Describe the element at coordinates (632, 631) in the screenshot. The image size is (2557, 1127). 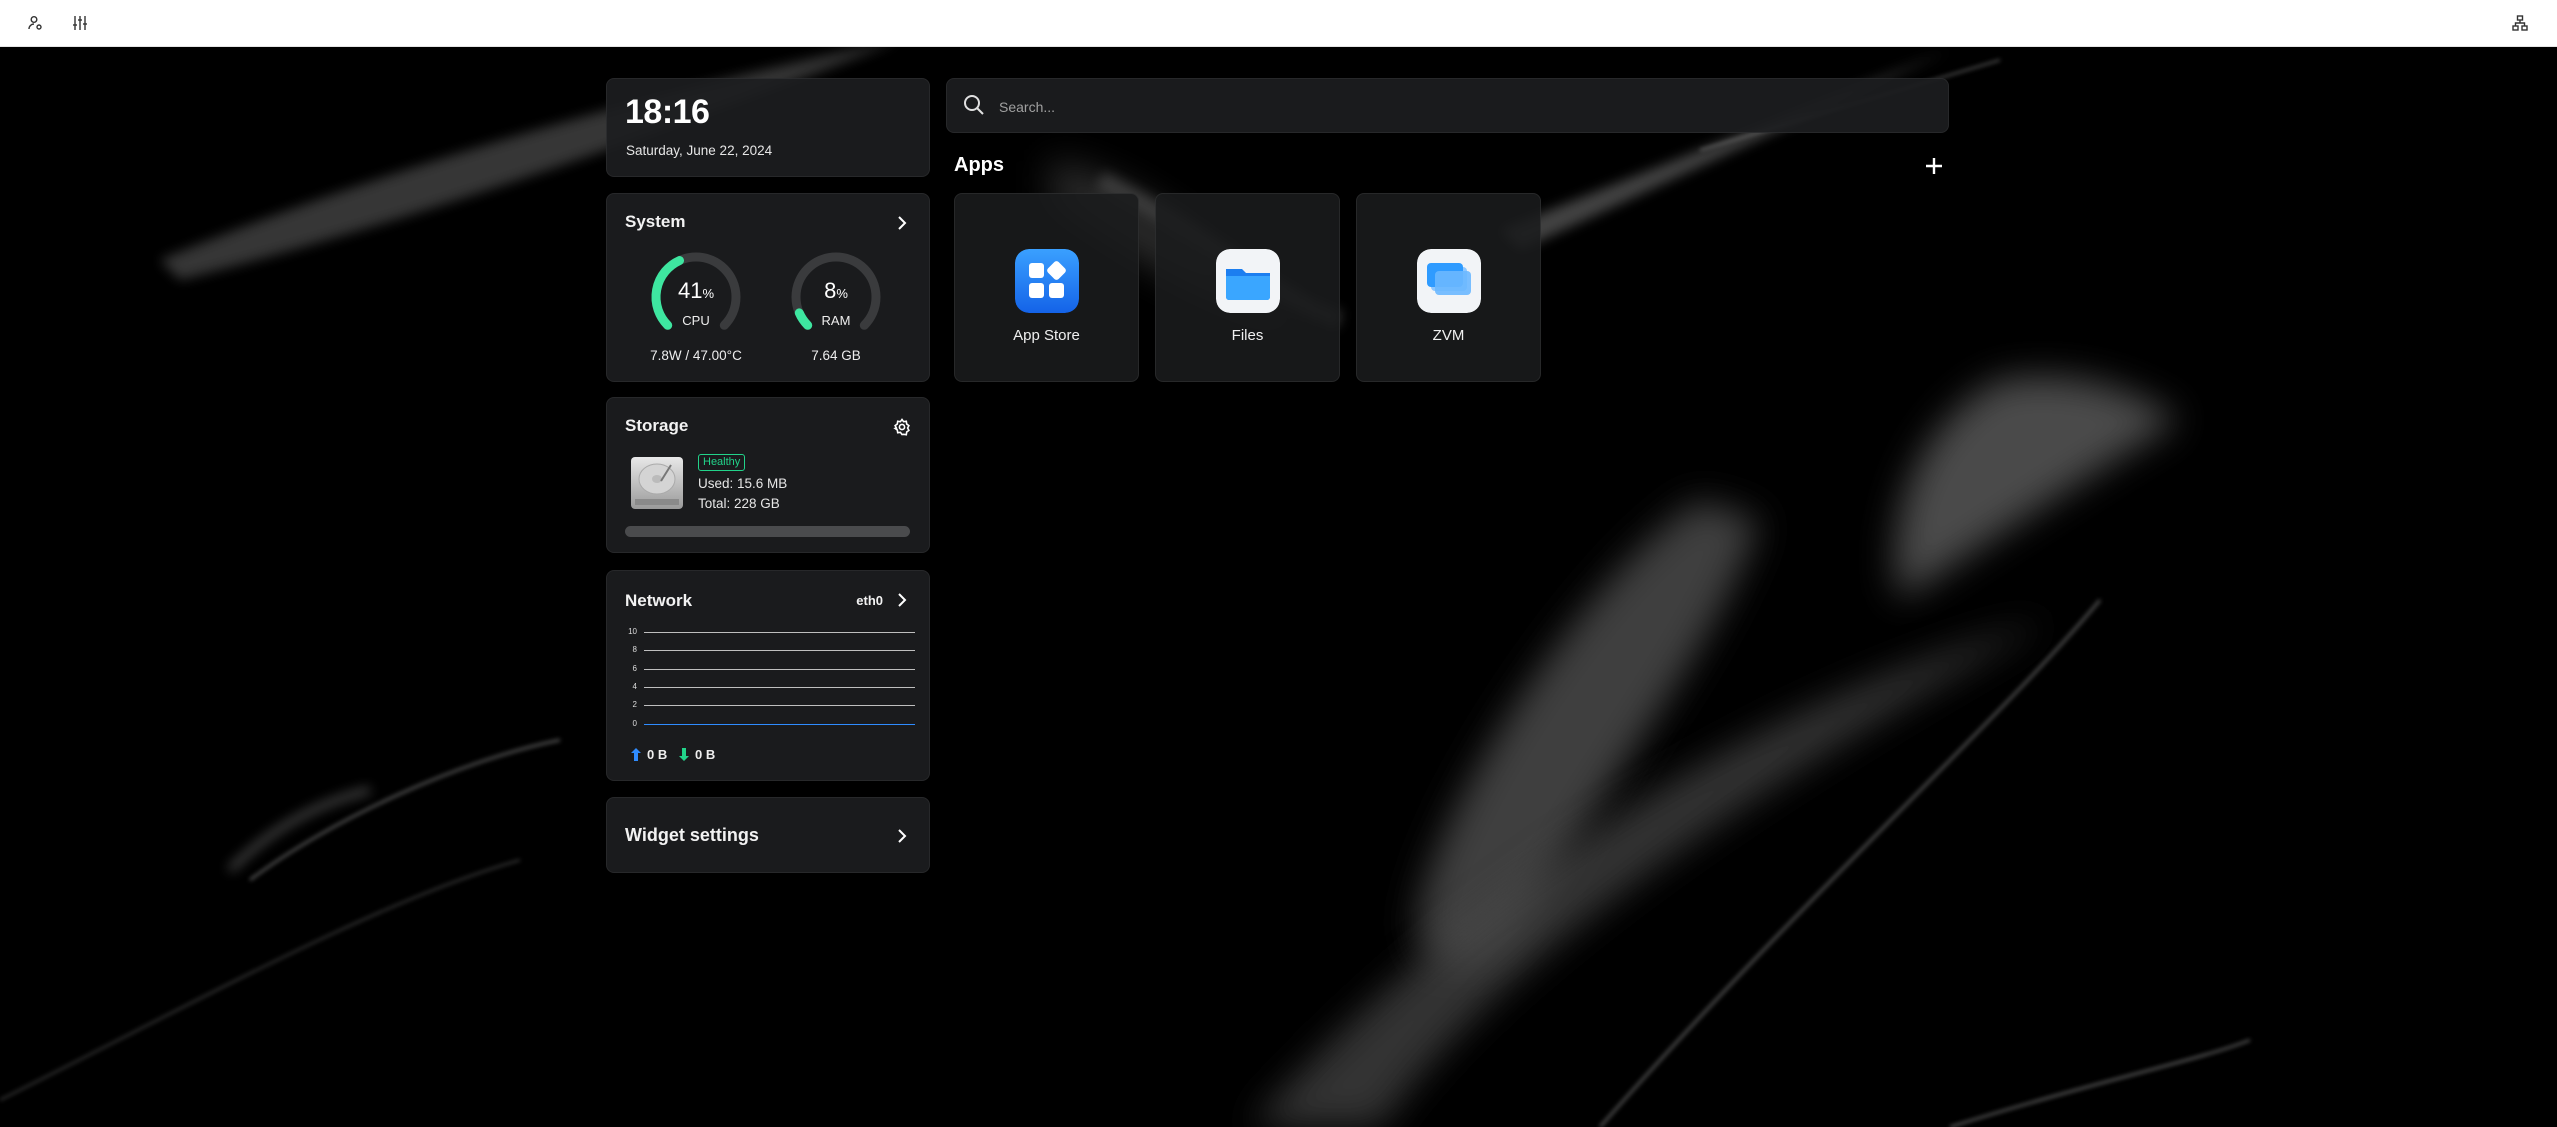
I see `y-tick: 10` at that location.